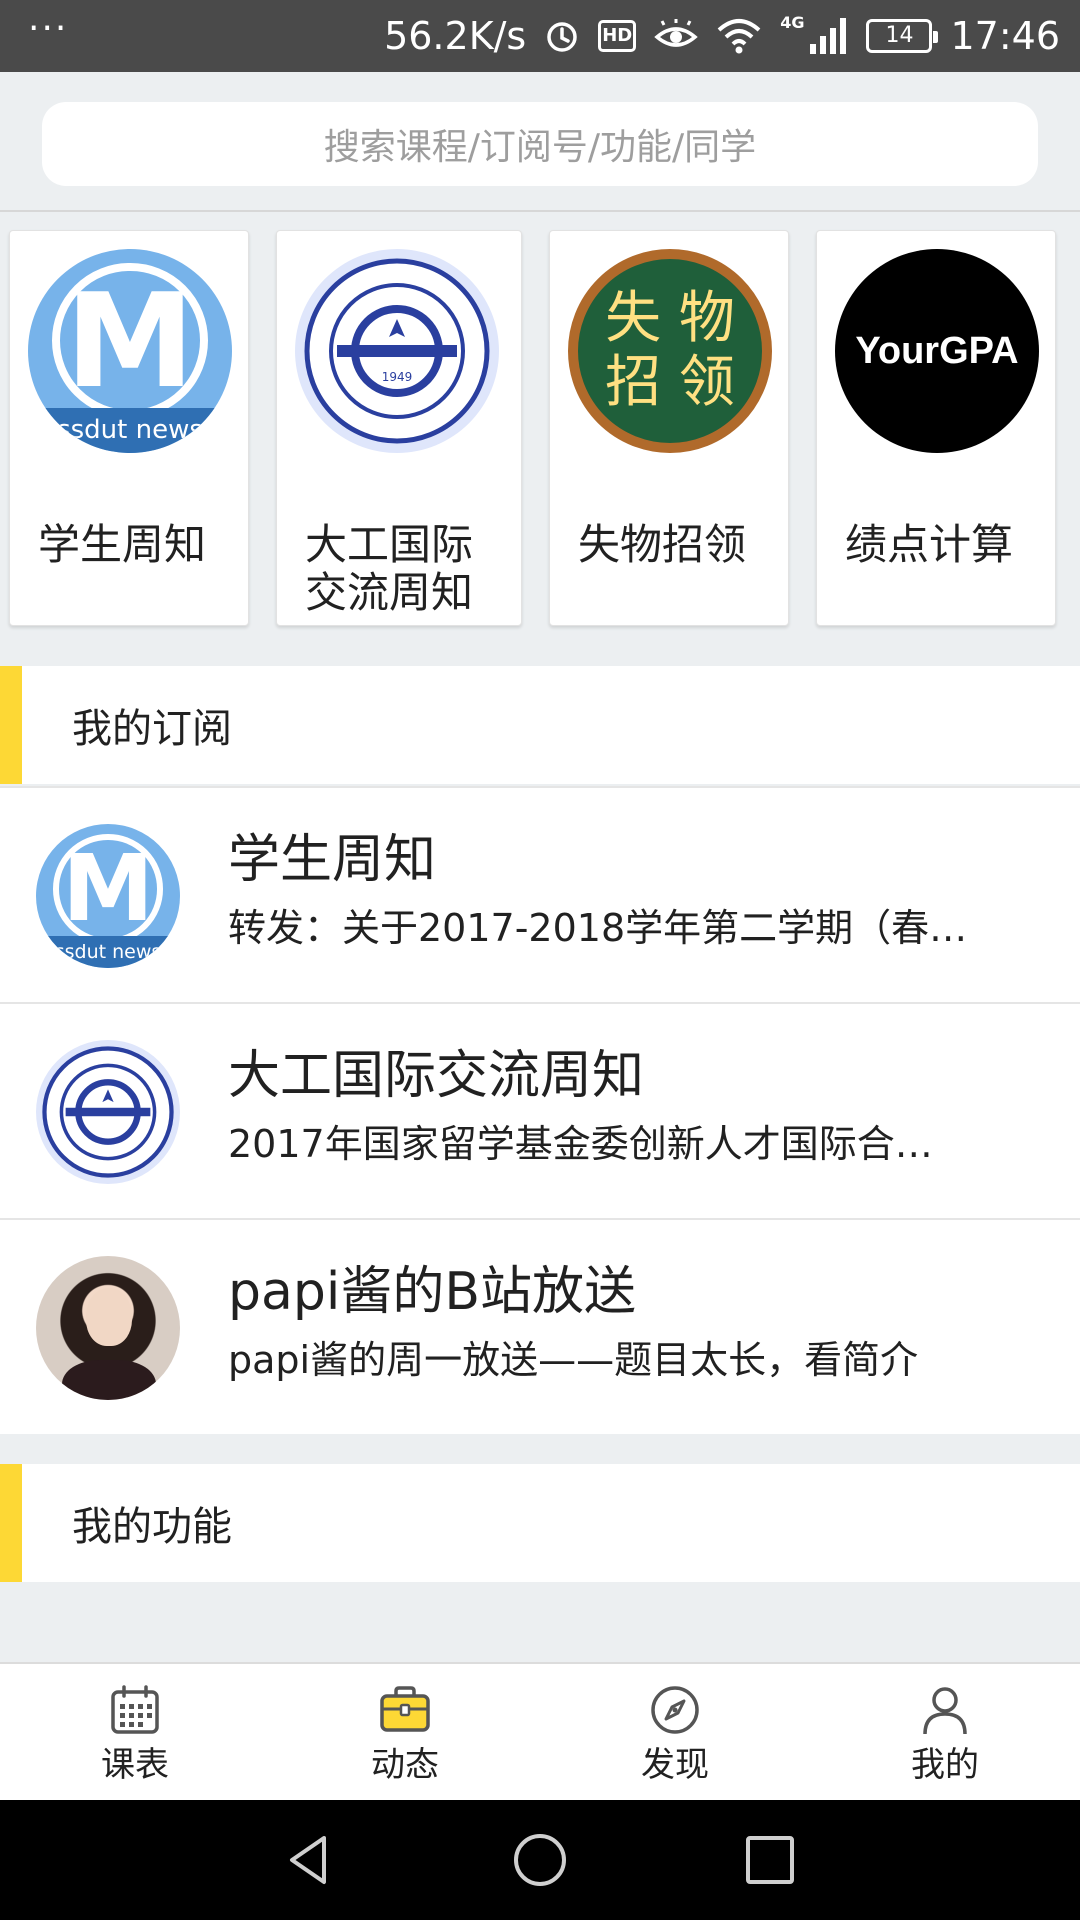 Image resolution: width=1080 pixels, height=1920 pixels. What do you see at coordinates (662, 544) in the screenshot?
I see `shortcut-label: 失物招领` at bounding box center [662, 544].